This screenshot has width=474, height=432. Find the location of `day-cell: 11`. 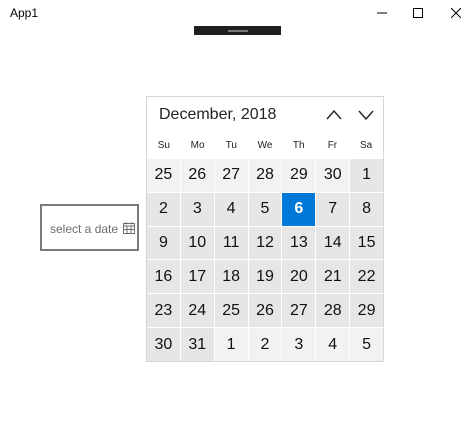

day-cell: 11 is located at coordinates (231, 243).